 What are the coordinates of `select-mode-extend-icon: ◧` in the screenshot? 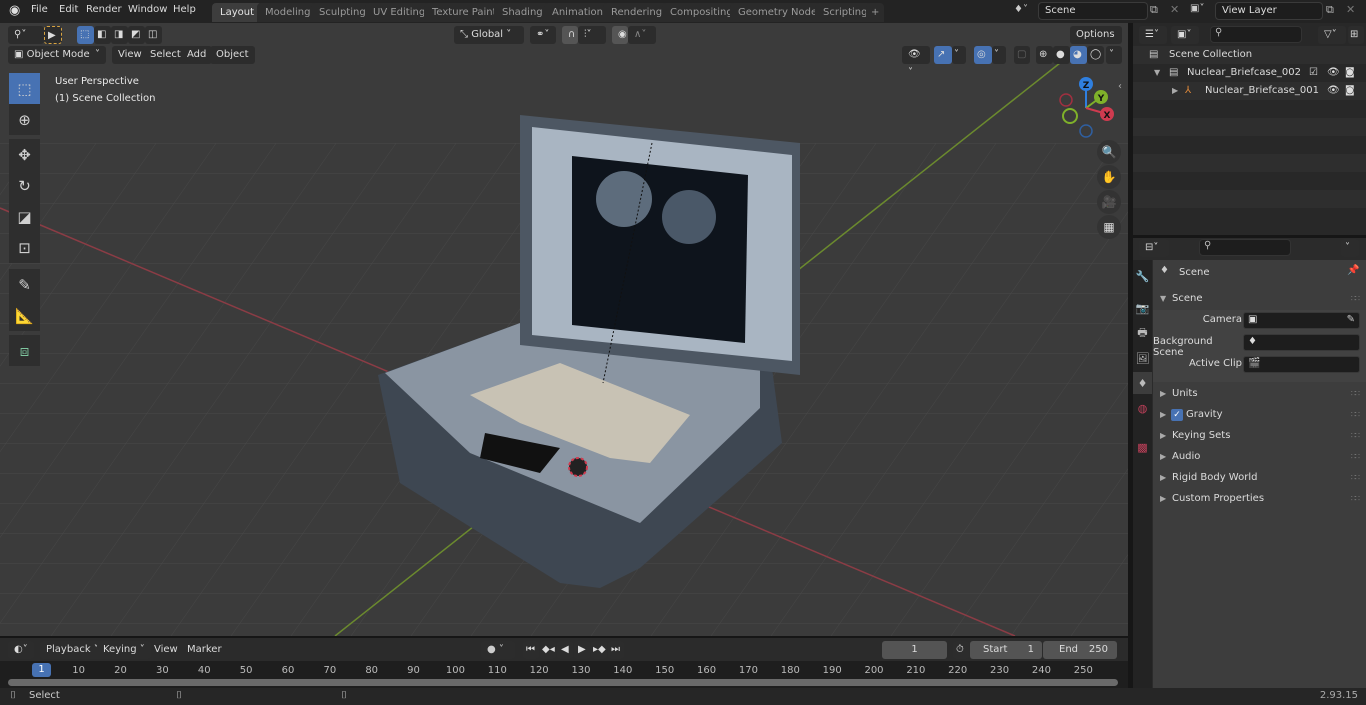 It's located at (102, 35).